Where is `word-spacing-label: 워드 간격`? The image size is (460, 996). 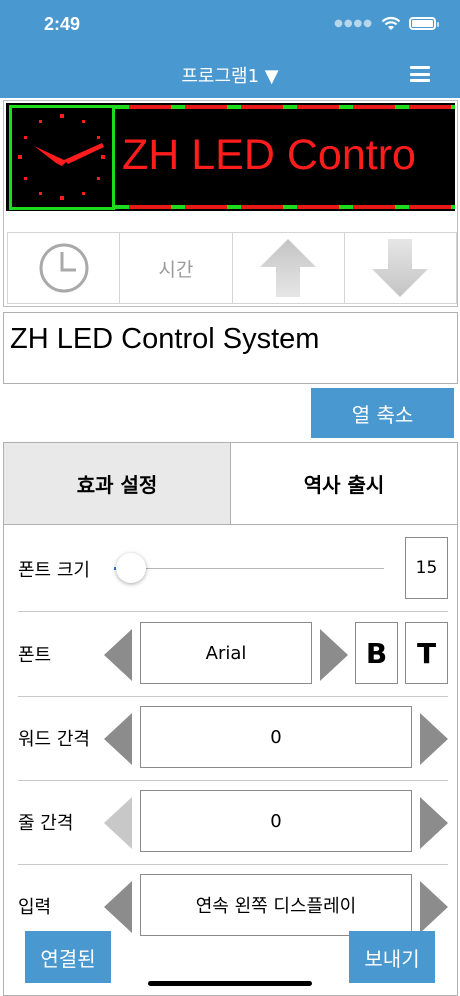
word-spacing-label: 워드 간격 is located at coordinates (54, 739).